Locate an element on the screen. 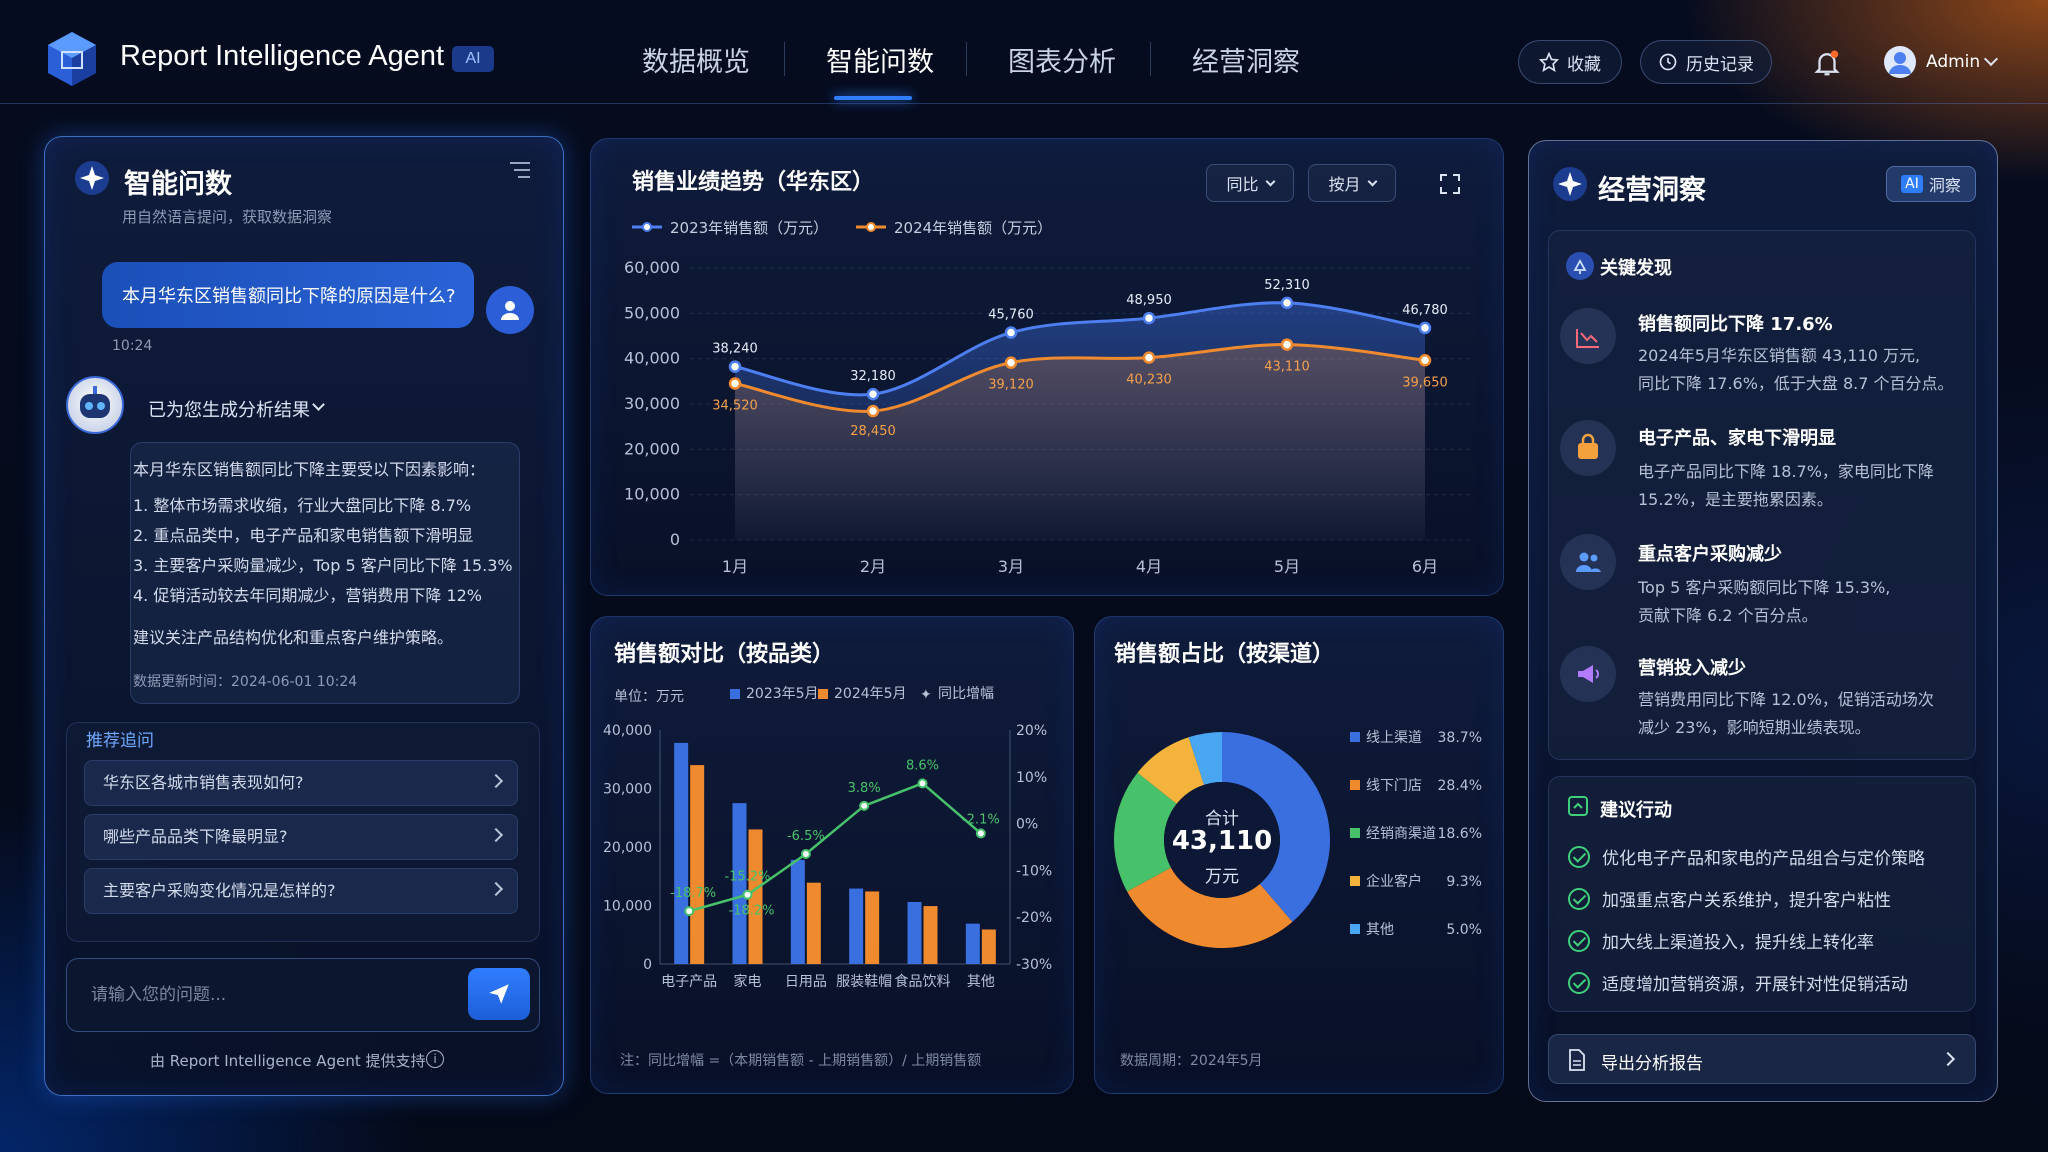  bell-icon is located at coordinates (1827, 63).